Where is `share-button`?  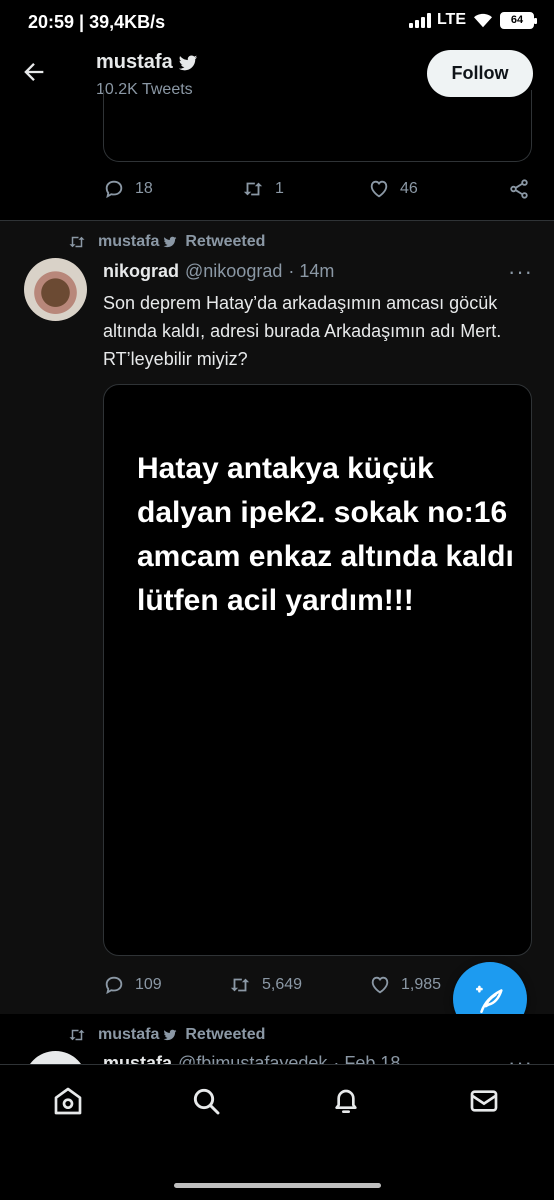 share-button is located at coordinates (519, 189).